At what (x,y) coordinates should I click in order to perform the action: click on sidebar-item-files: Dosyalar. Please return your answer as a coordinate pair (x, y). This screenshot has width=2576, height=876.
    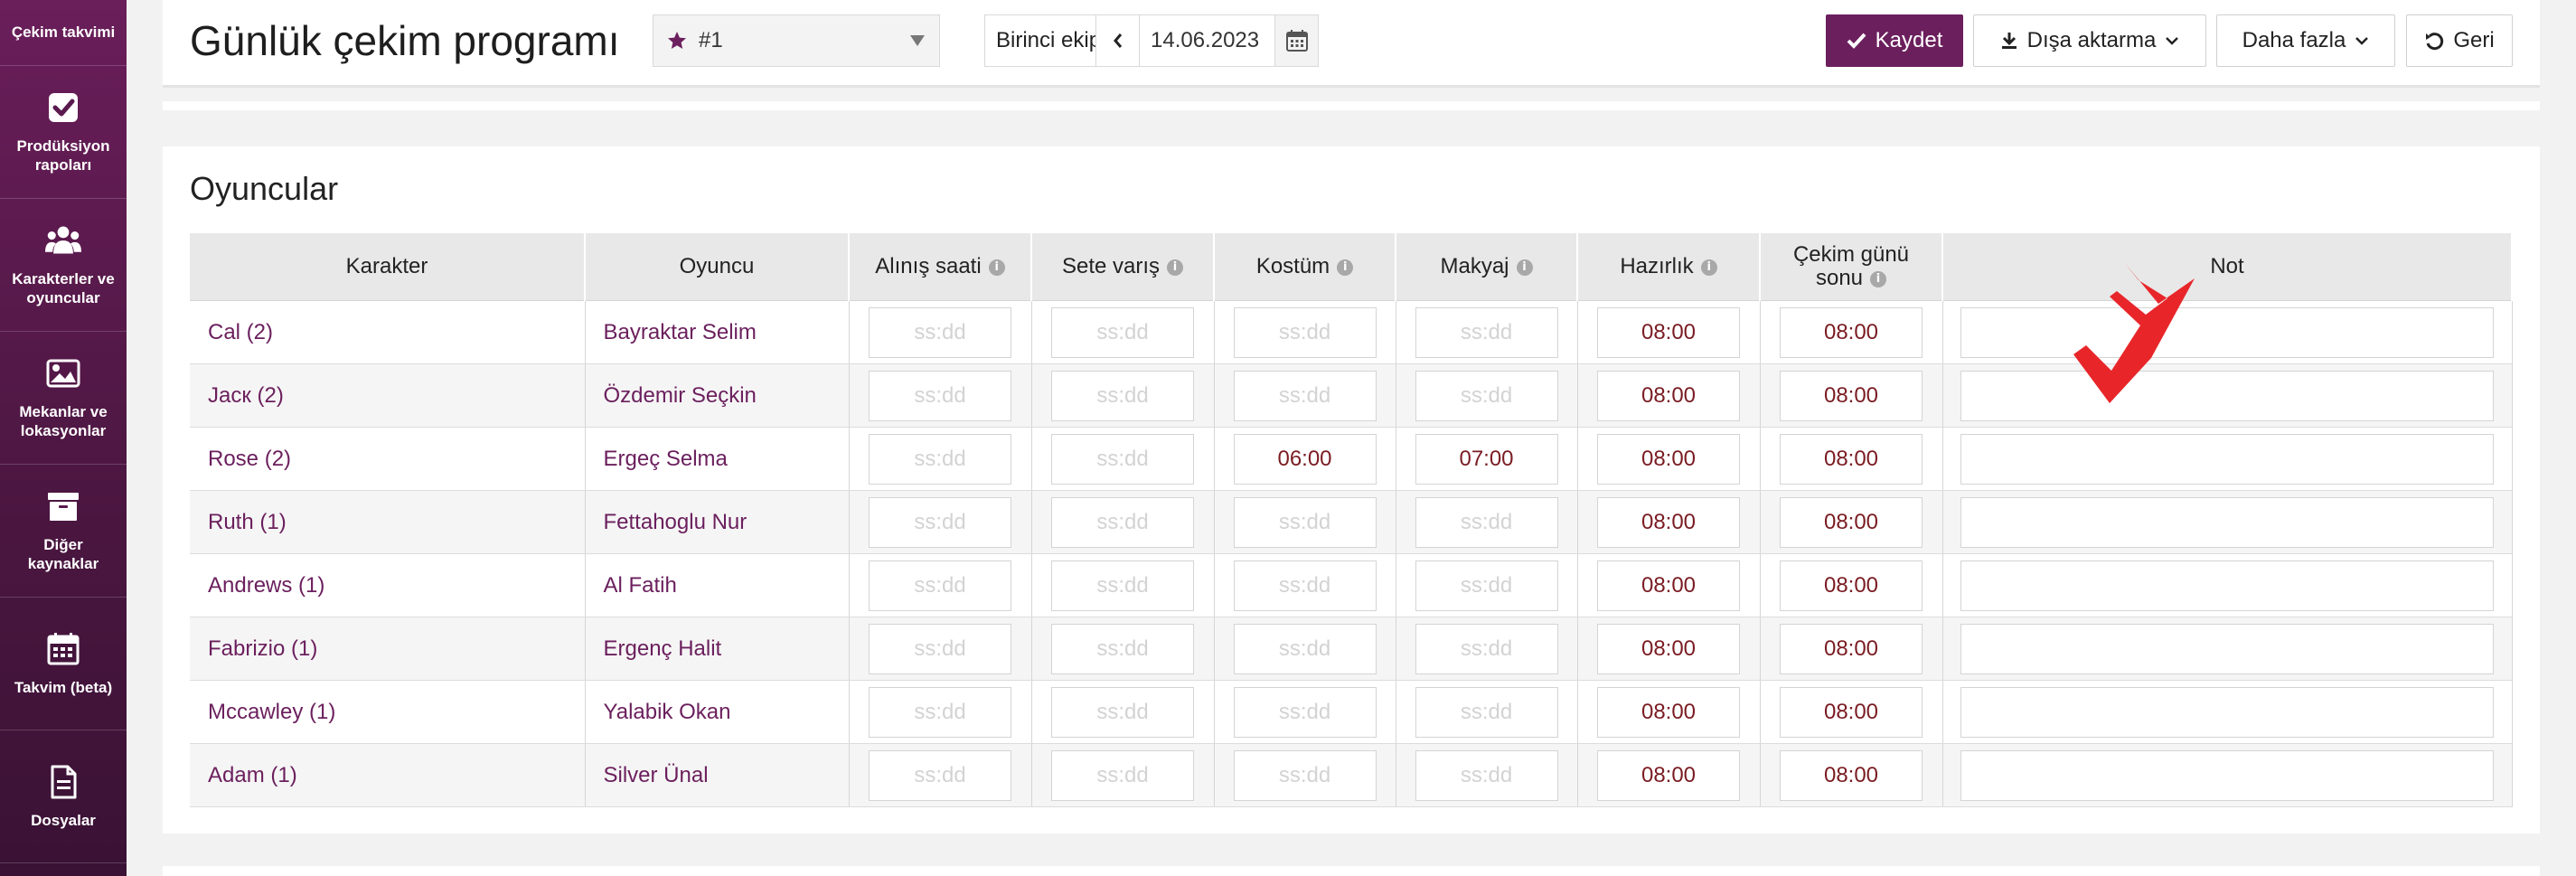
    Looking at the image, I should click on (63, 796).